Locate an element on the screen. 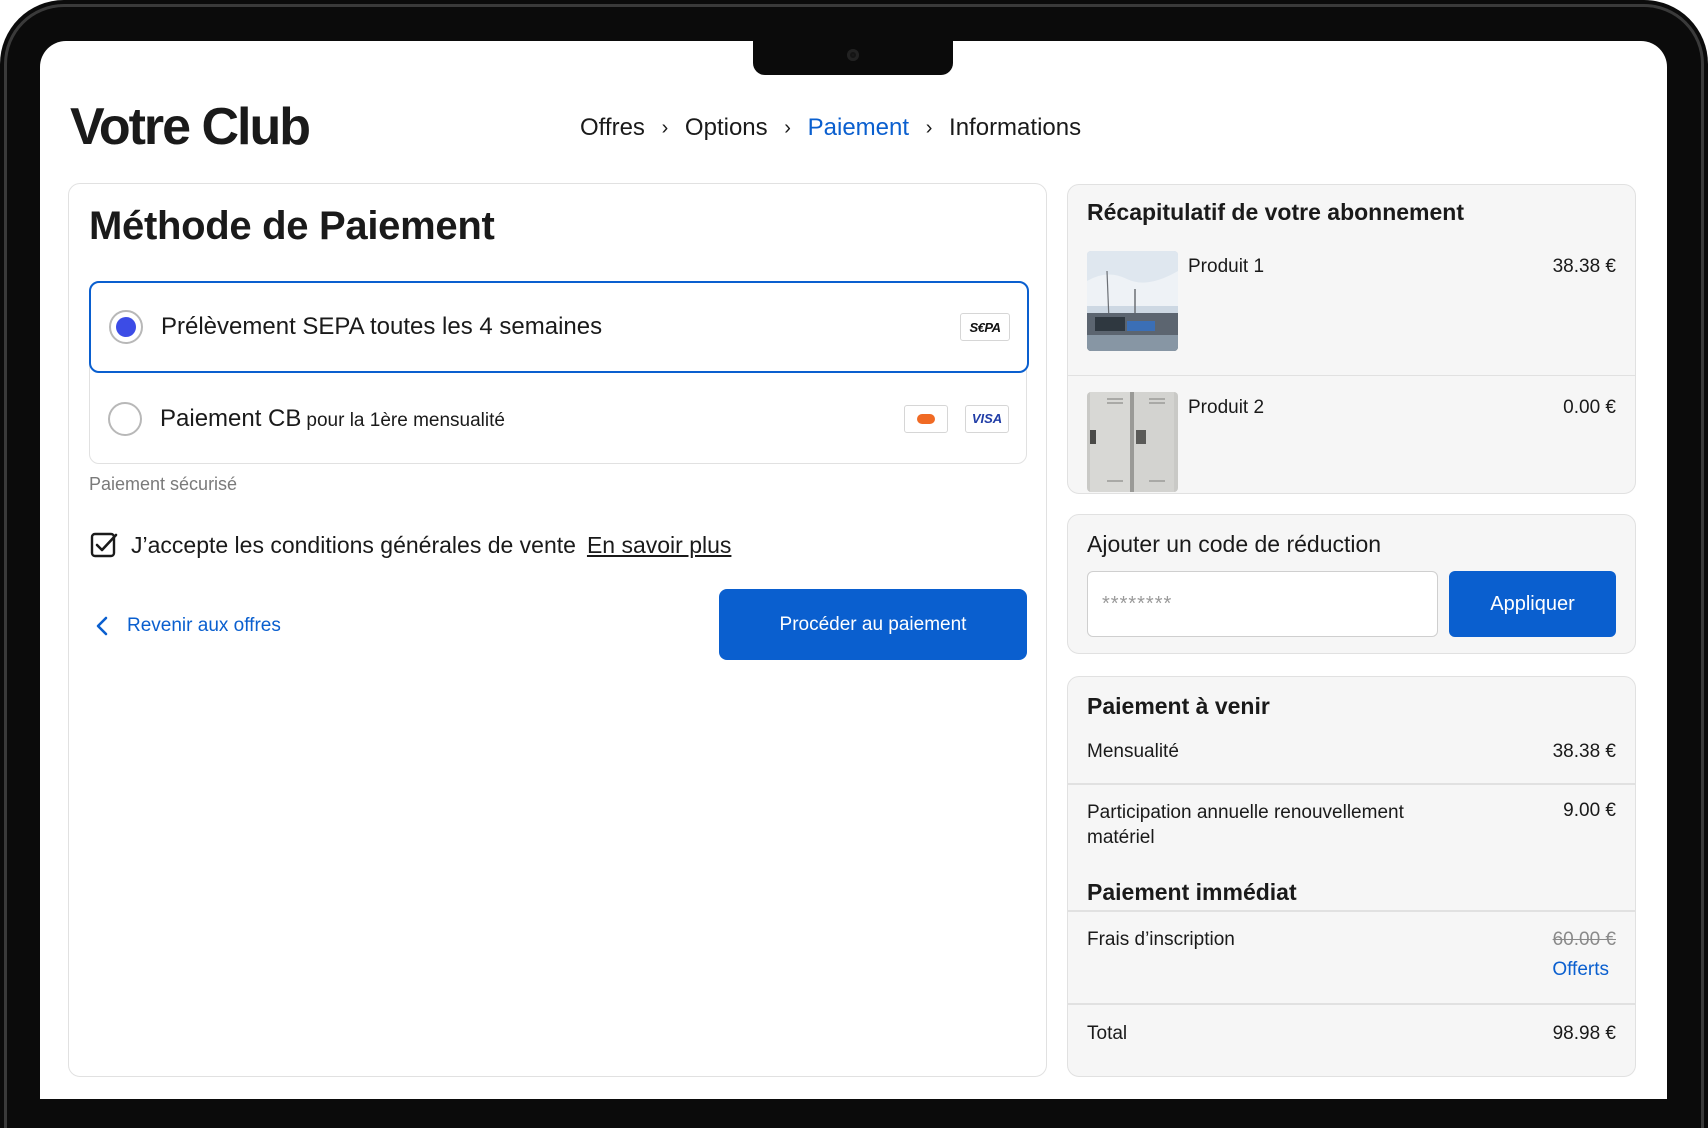 The height and width of the screenshot is (1128, 1708). back-to-offers-link: Revenir aux offres is located at coordinates (187, 626).